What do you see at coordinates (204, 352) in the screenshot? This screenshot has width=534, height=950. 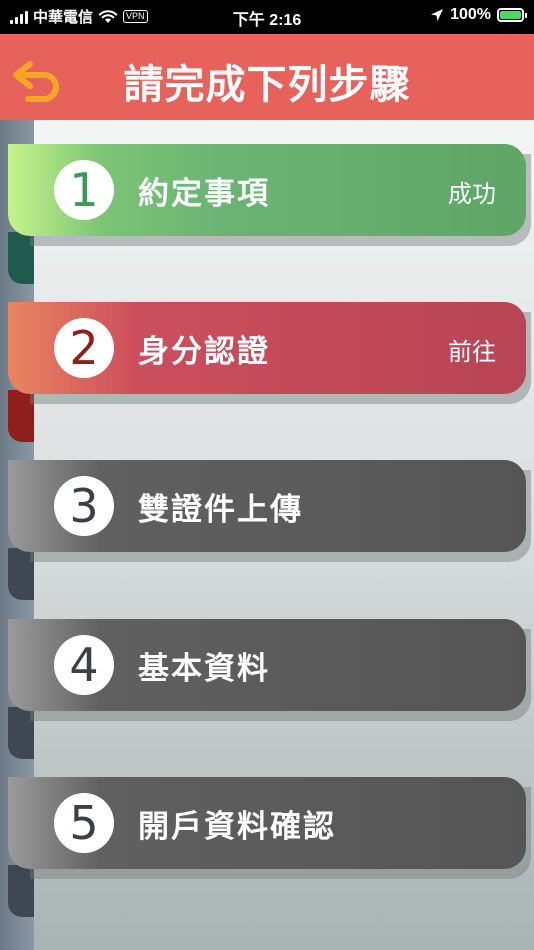 I see `step-label: 身分認證` at bounding box center [204, 352].